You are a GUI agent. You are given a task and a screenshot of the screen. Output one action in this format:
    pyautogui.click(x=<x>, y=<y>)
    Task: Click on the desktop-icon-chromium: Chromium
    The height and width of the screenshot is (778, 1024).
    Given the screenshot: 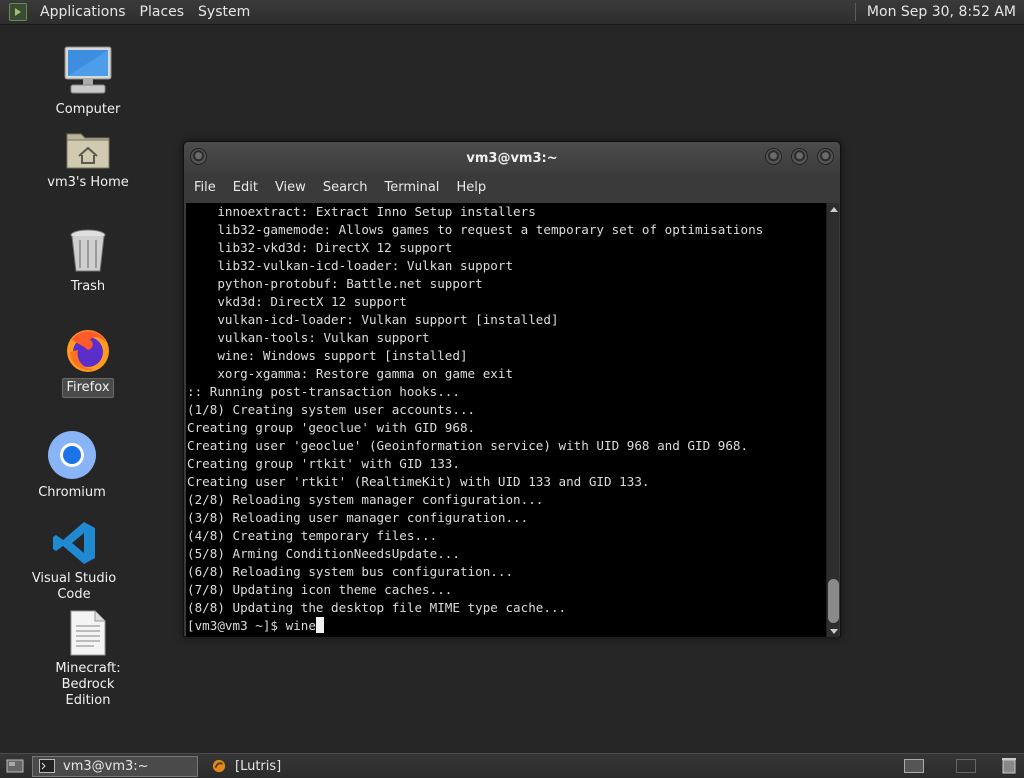 What is the action you would take?
    pyautogui.click(x=72, y=466)
    